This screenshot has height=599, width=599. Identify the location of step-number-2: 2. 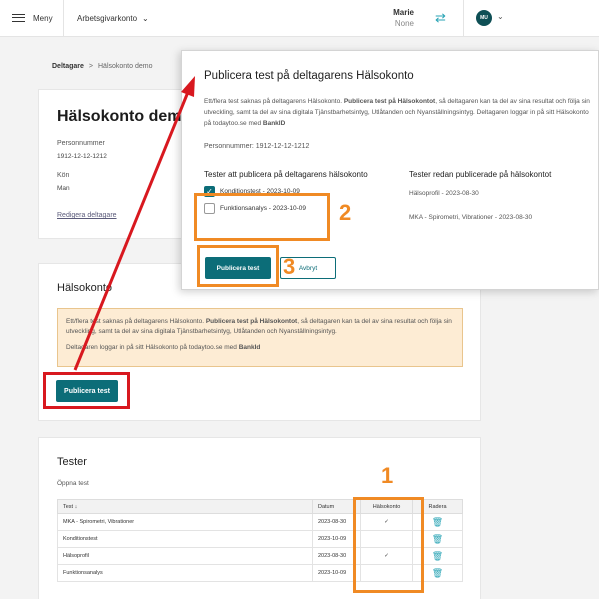
(345, 212).